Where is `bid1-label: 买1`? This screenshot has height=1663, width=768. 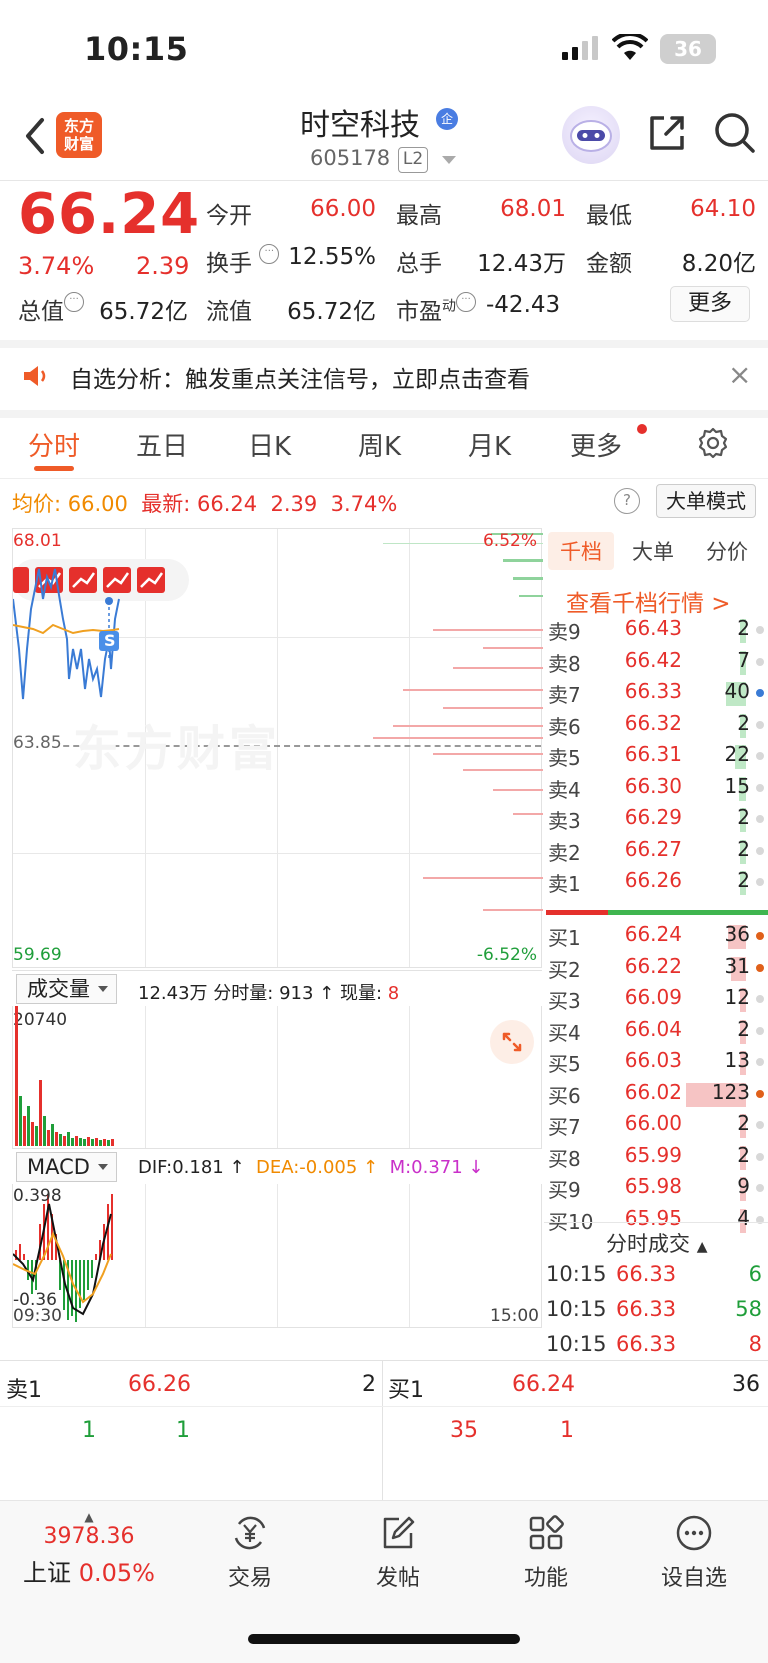
bid1-label: 买1 is located at coordinates (406, 1390).